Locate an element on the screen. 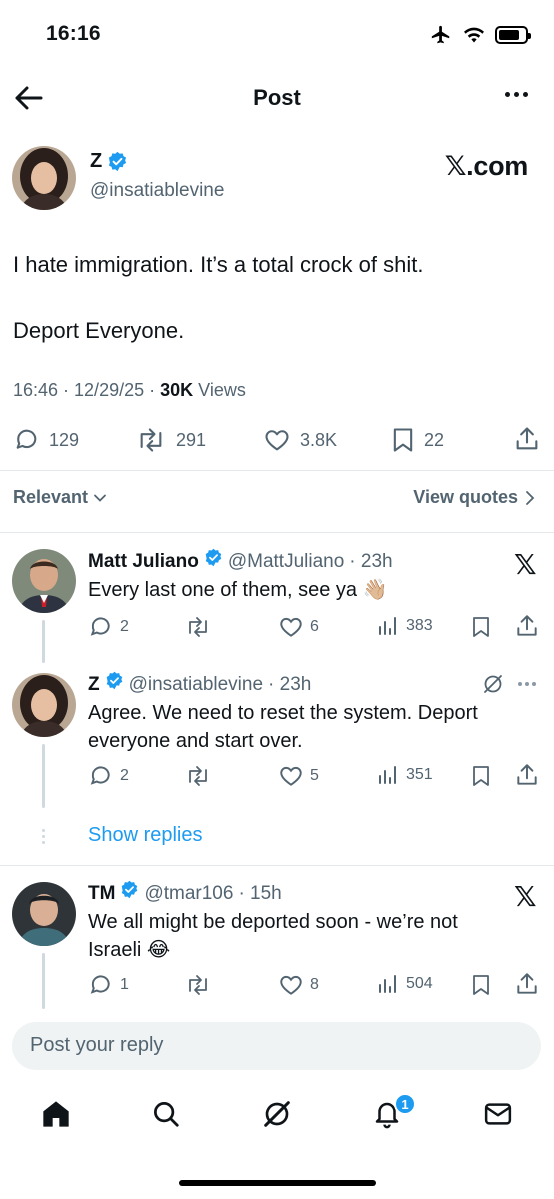  like-count: 6 is located at coordinates (314, 626).